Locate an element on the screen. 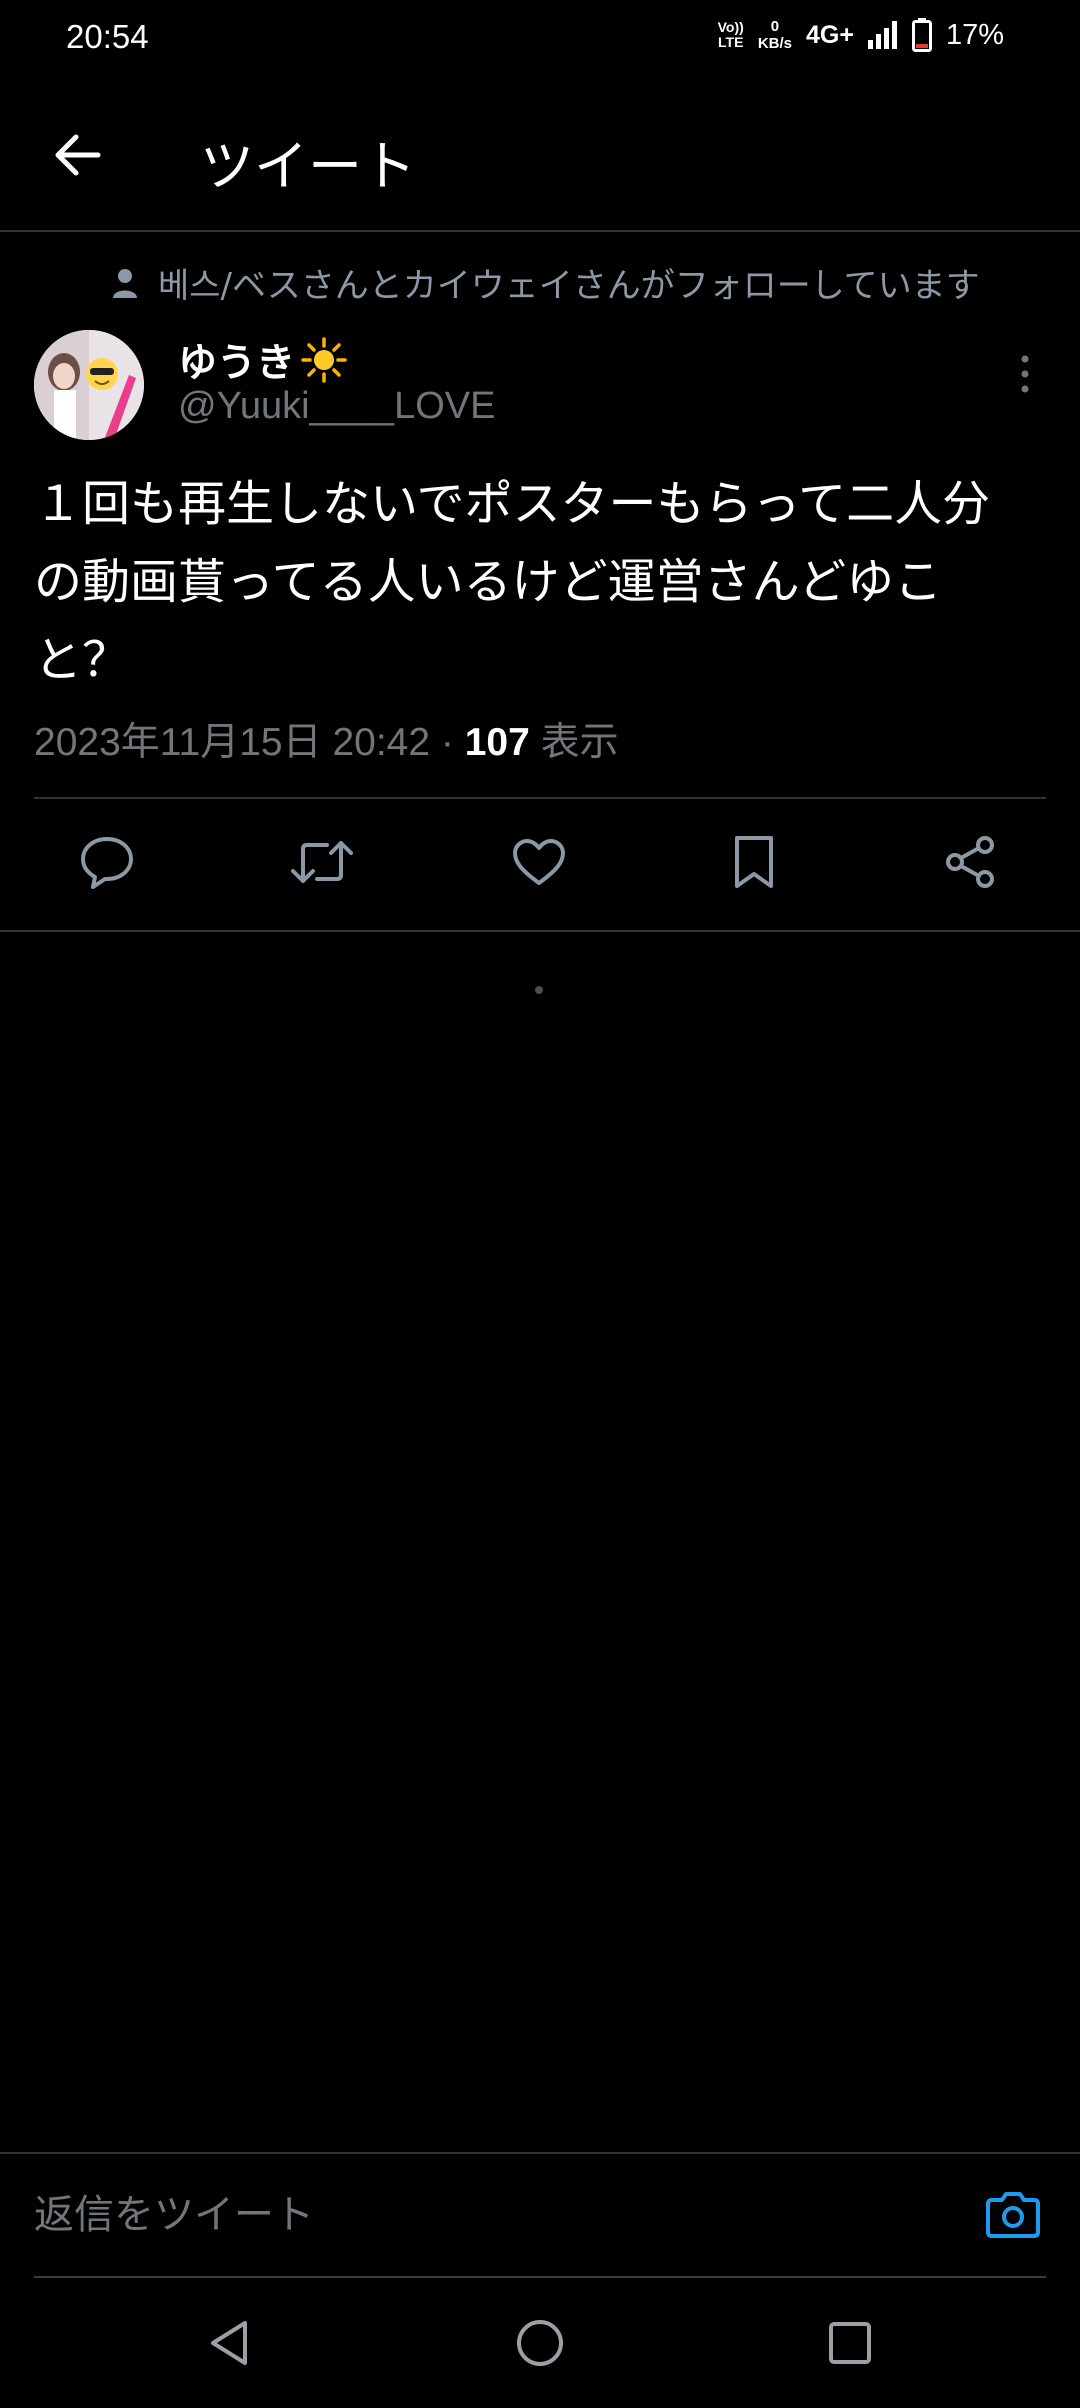  more-vertical-icon is located at coordinates (1025, 374).